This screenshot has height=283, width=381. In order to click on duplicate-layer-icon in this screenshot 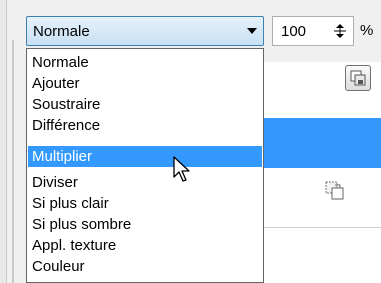, I will do `click(335, 191)`.